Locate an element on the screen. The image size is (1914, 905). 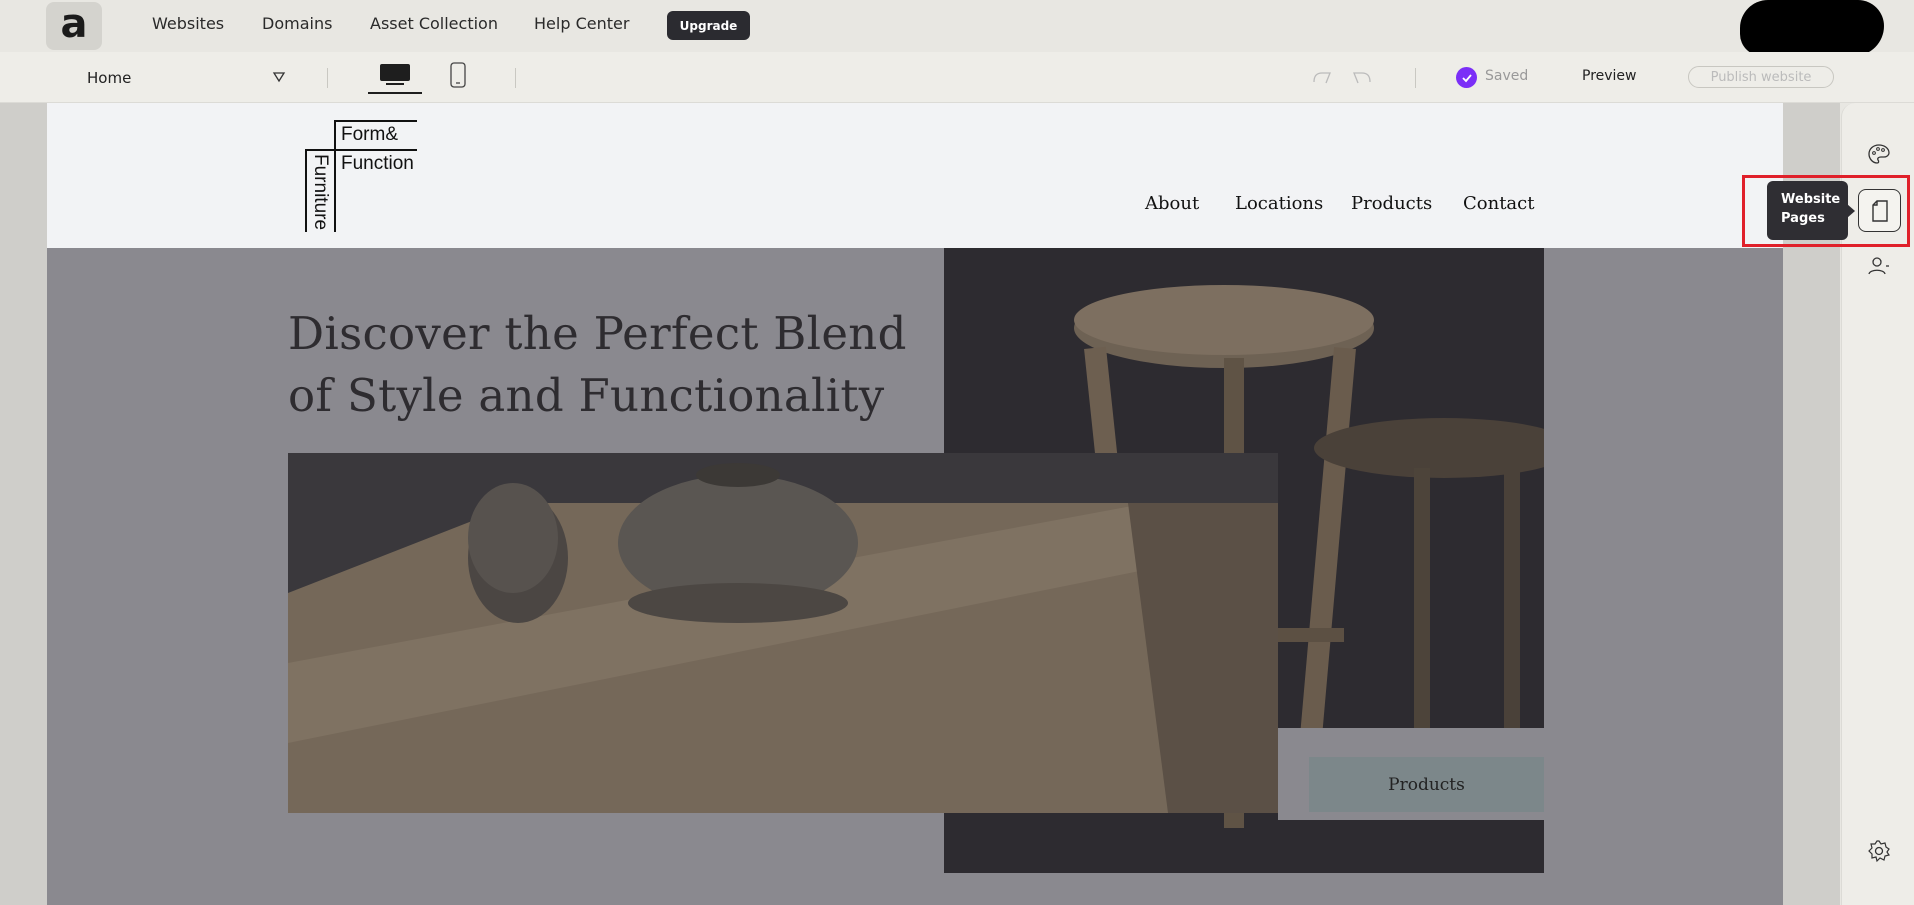
gear-icon is located at coordinates (1879, 851).